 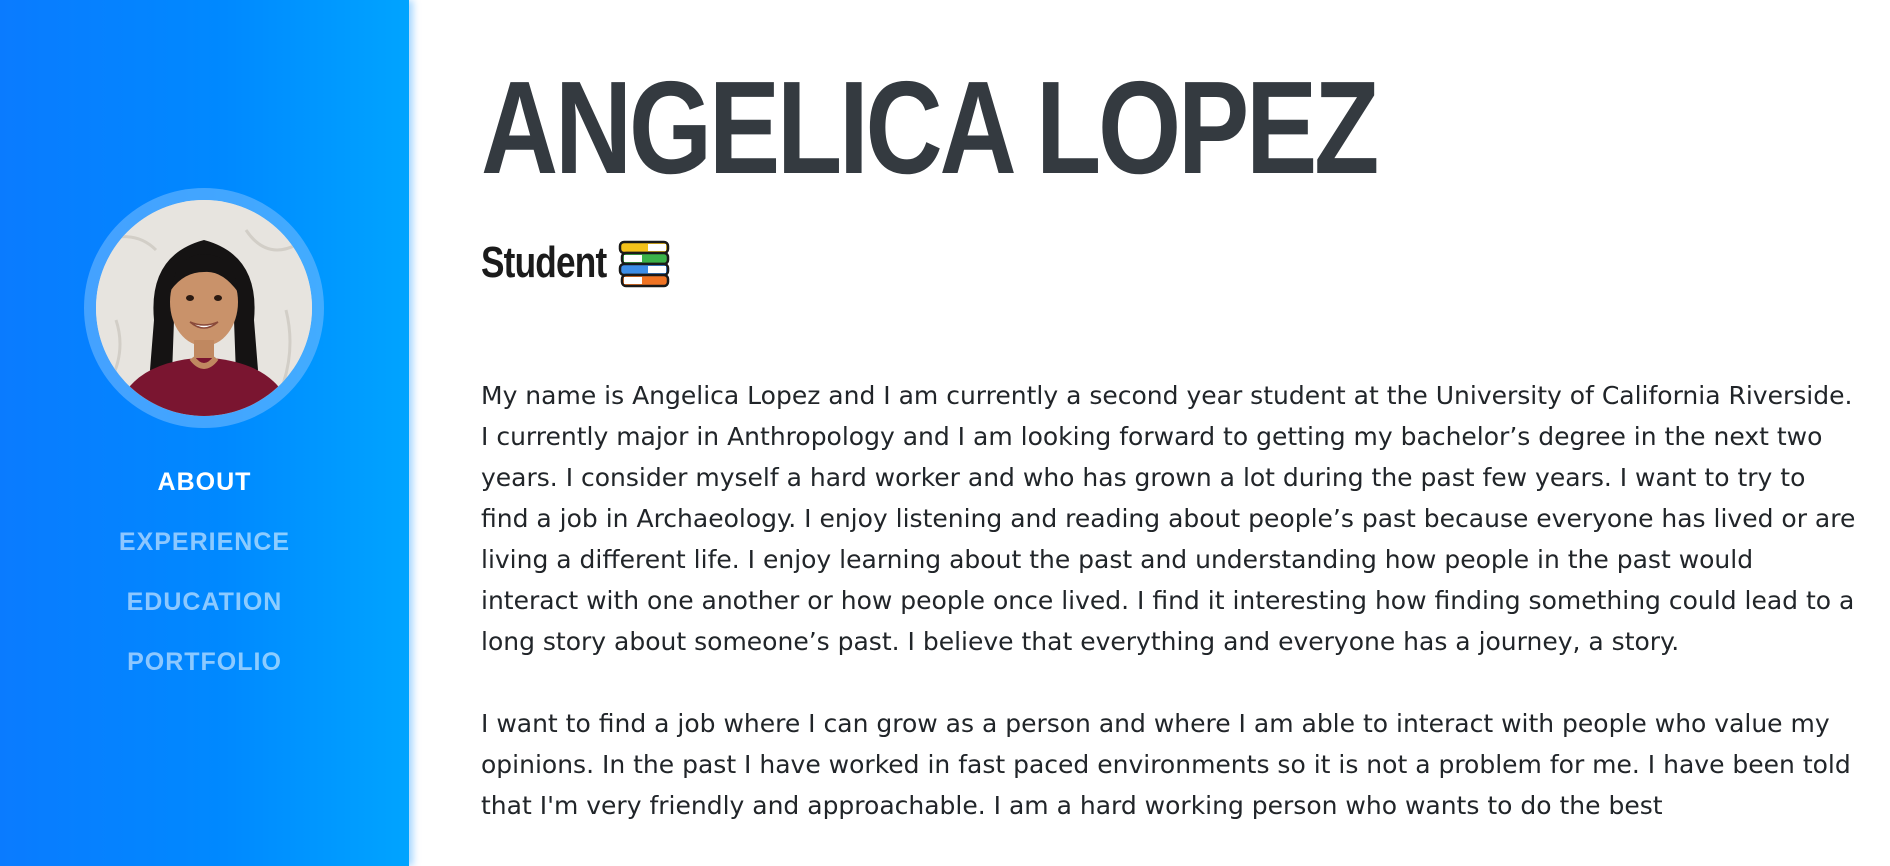 What do you see at coordinates (544, 262) in the screenshot?
I see `subtitle-text: Student` at bounding box center [544, 262].